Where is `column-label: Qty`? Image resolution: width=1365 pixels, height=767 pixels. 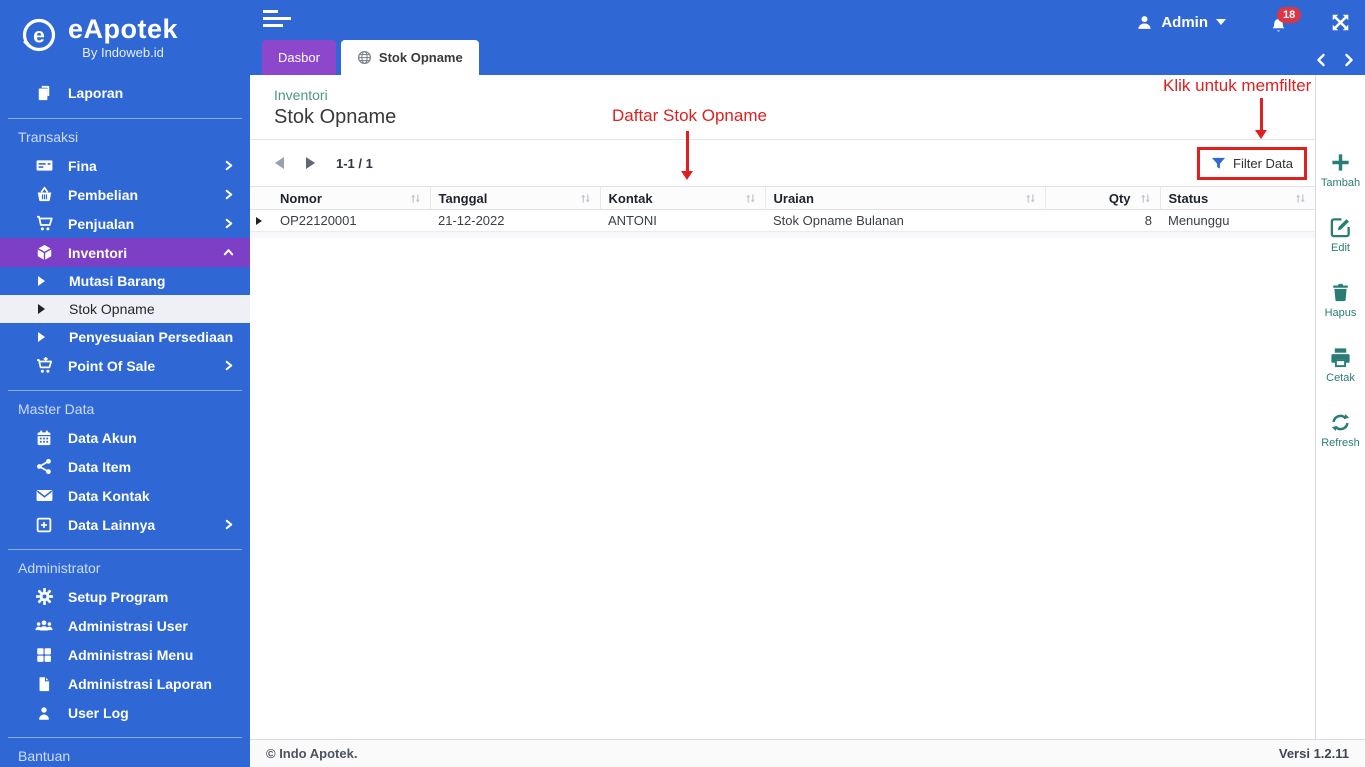
column-label: Qty is located at coordinates (1119, 198).